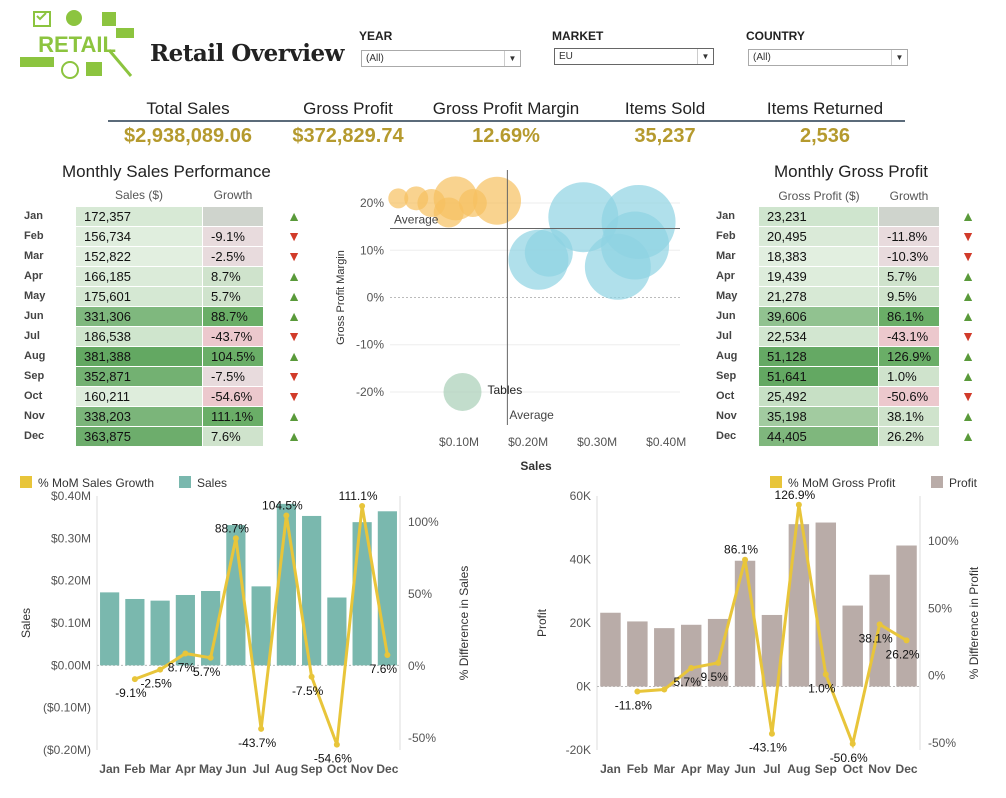 The width and height of the screenshot is (1006, 798). I want to click on legend-label: Sales, so click(212, 483).